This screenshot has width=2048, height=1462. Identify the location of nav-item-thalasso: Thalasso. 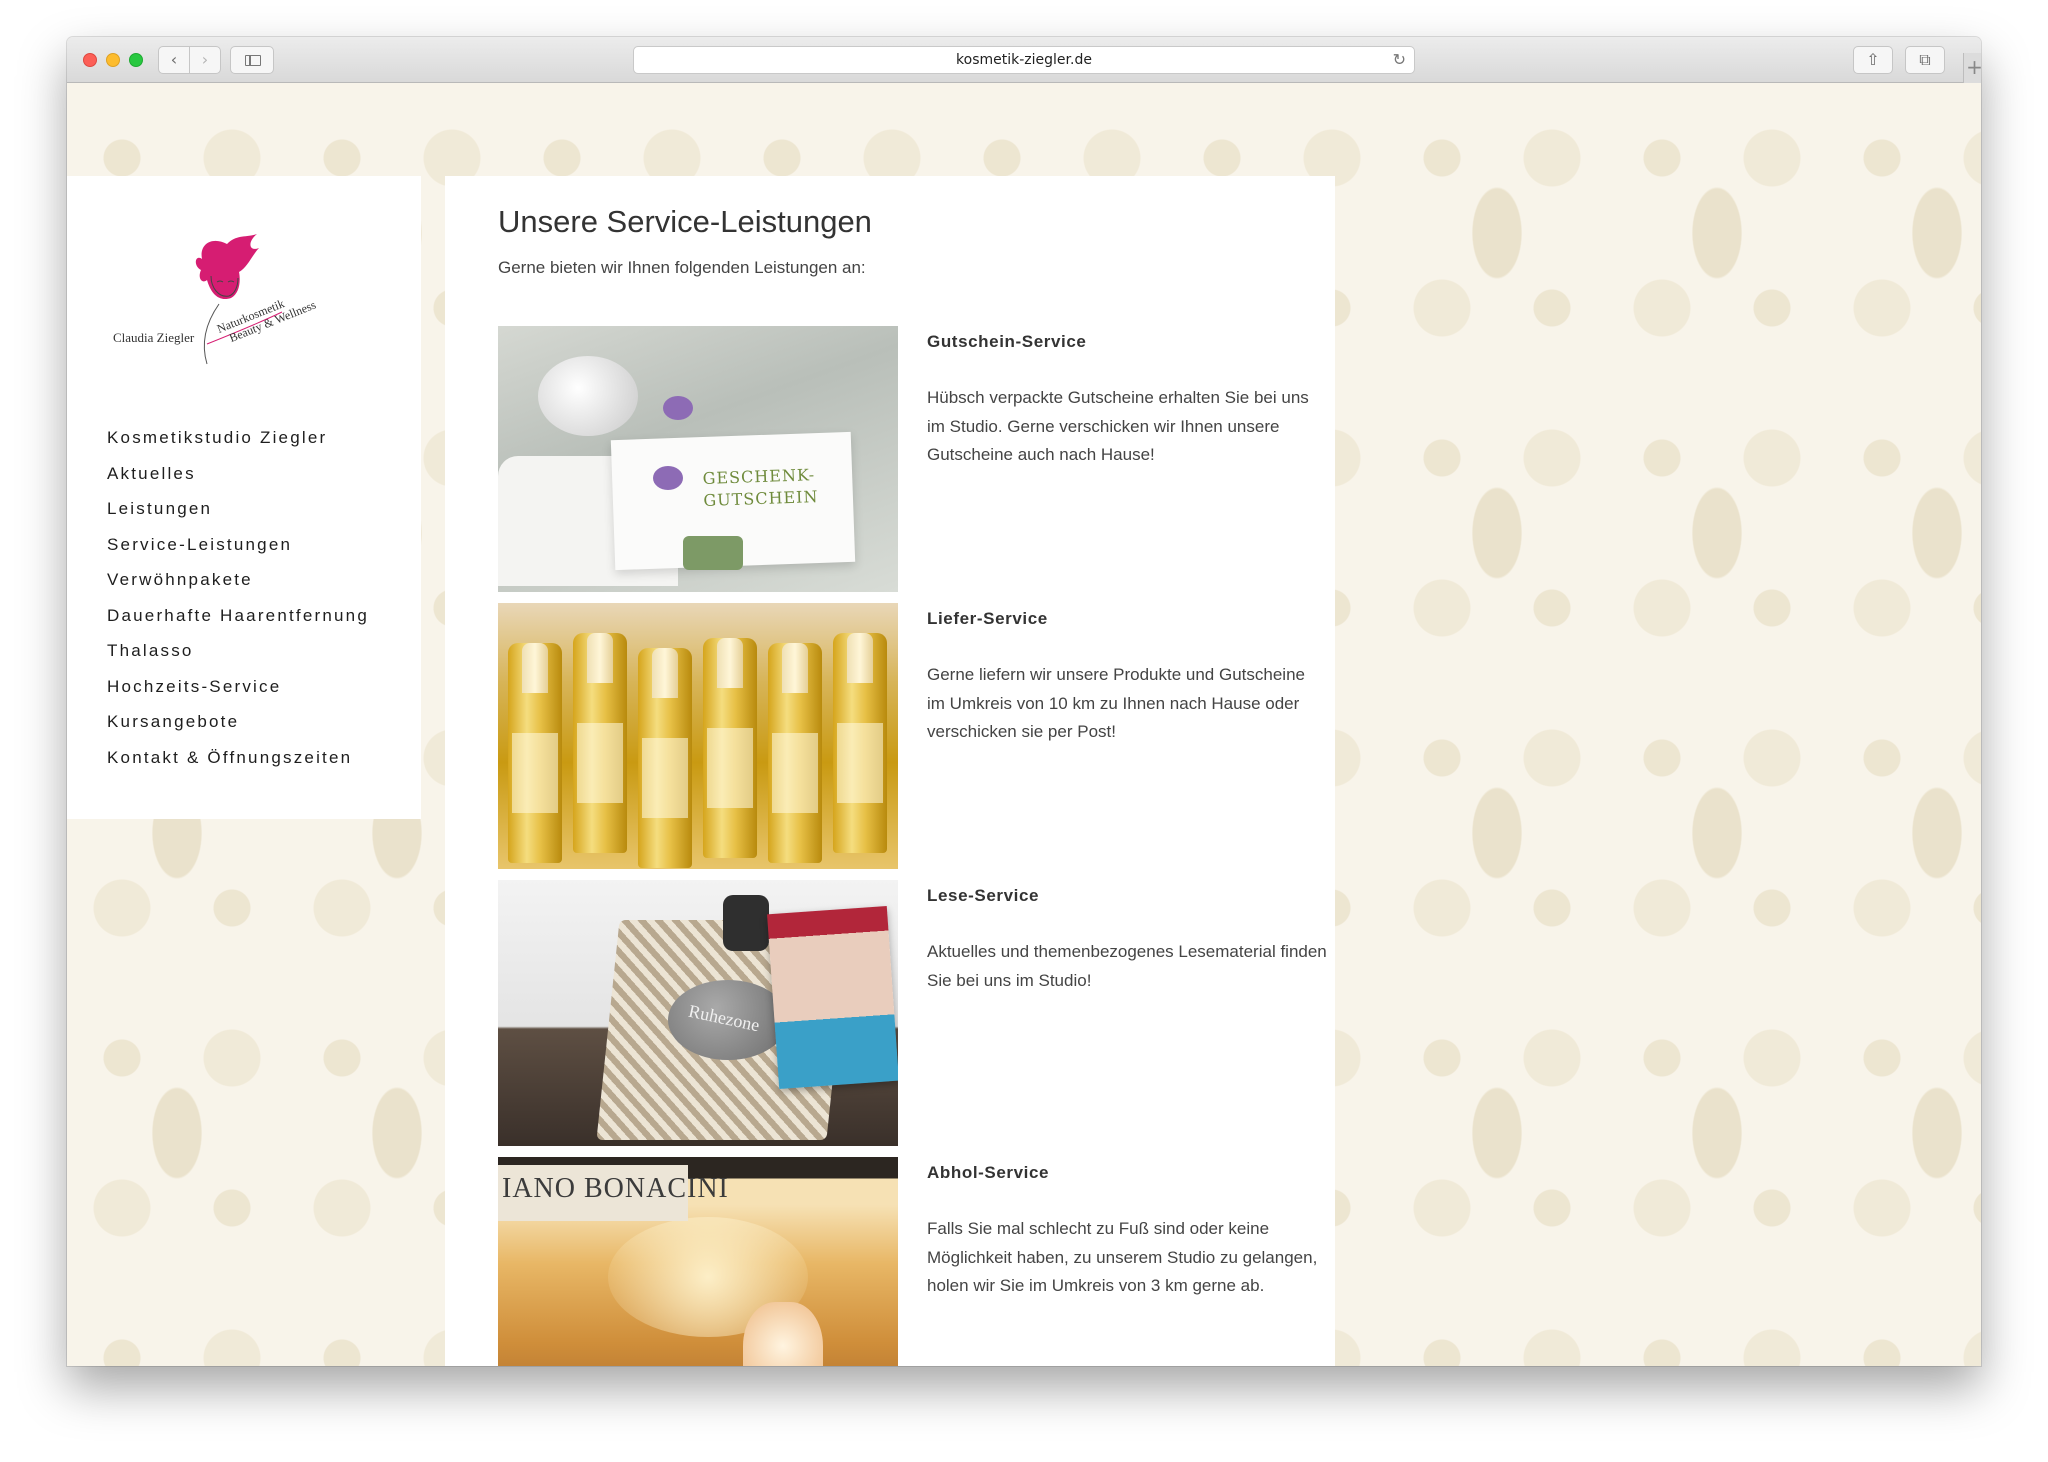
(238, 659).